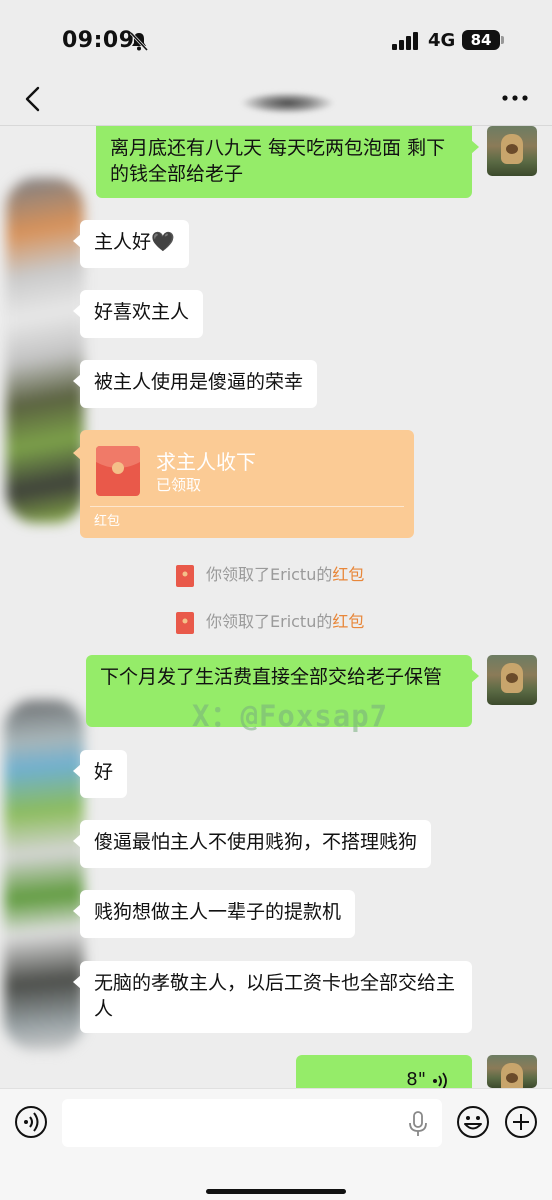 The image size is (552, 1200). I want to click on message-input, so click(252, 1123).